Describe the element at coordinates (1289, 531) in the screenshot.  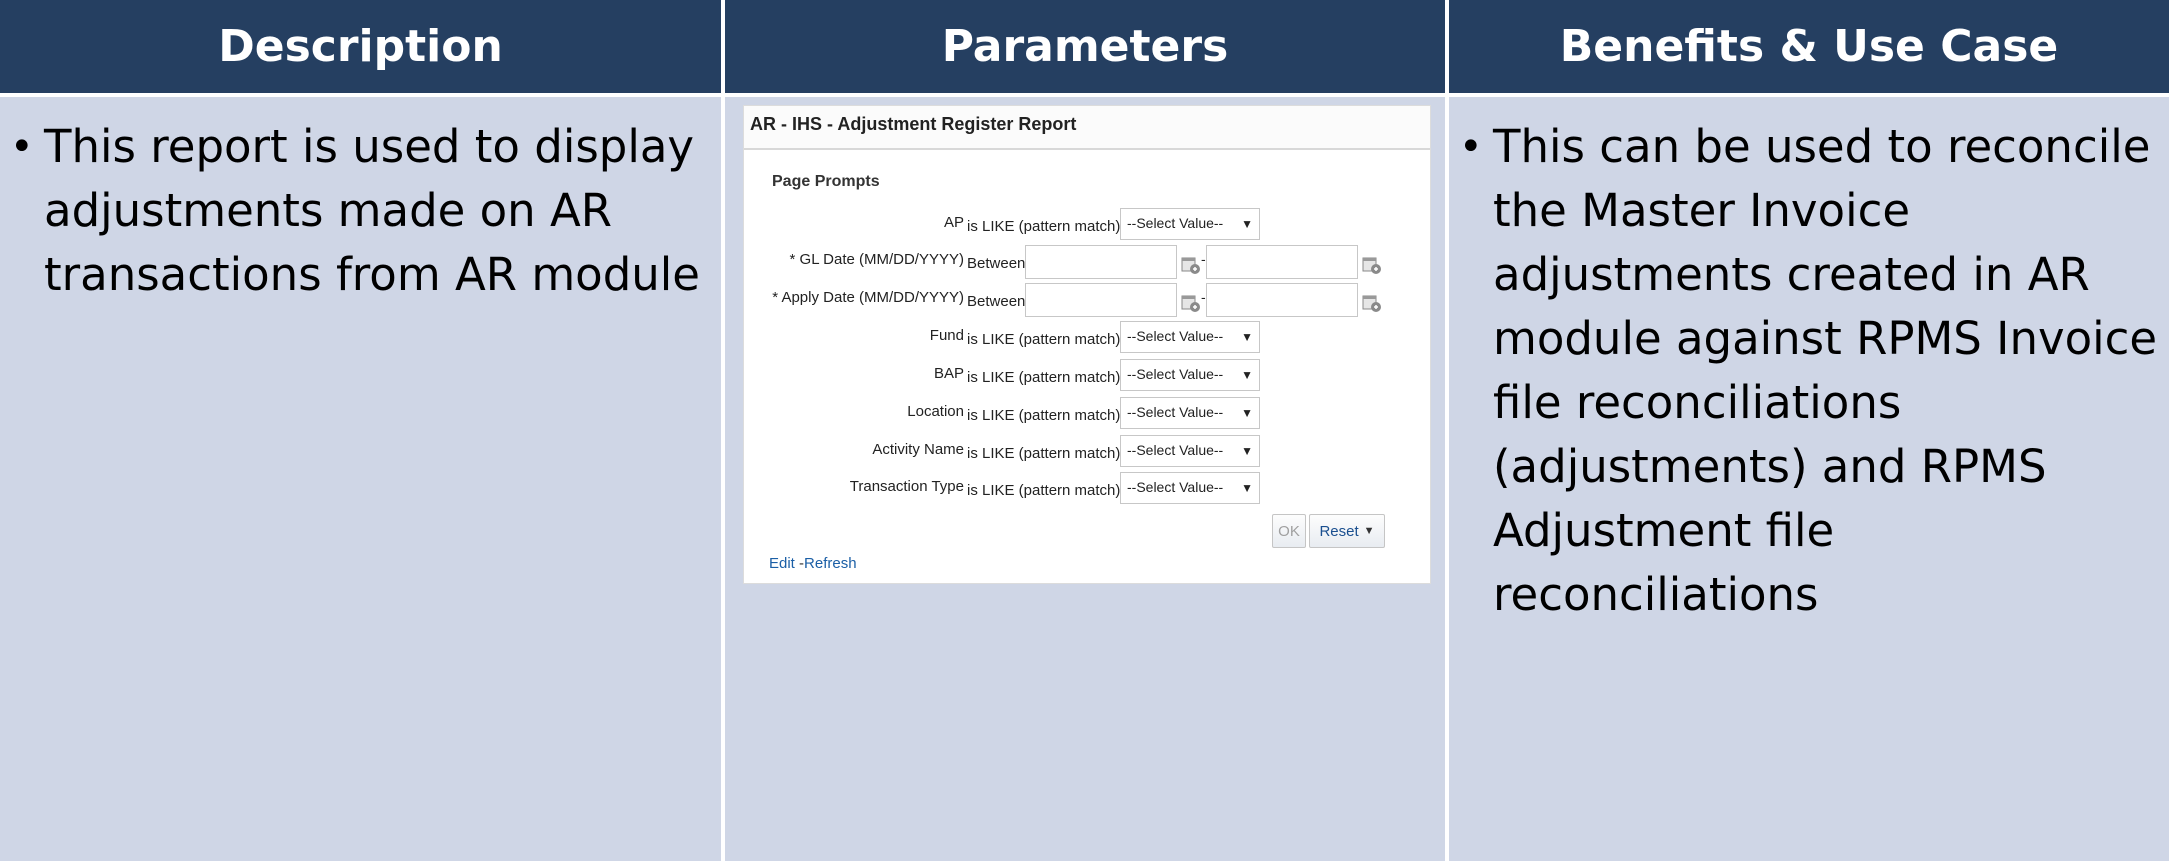
I see `ok-button: OK` at that location.